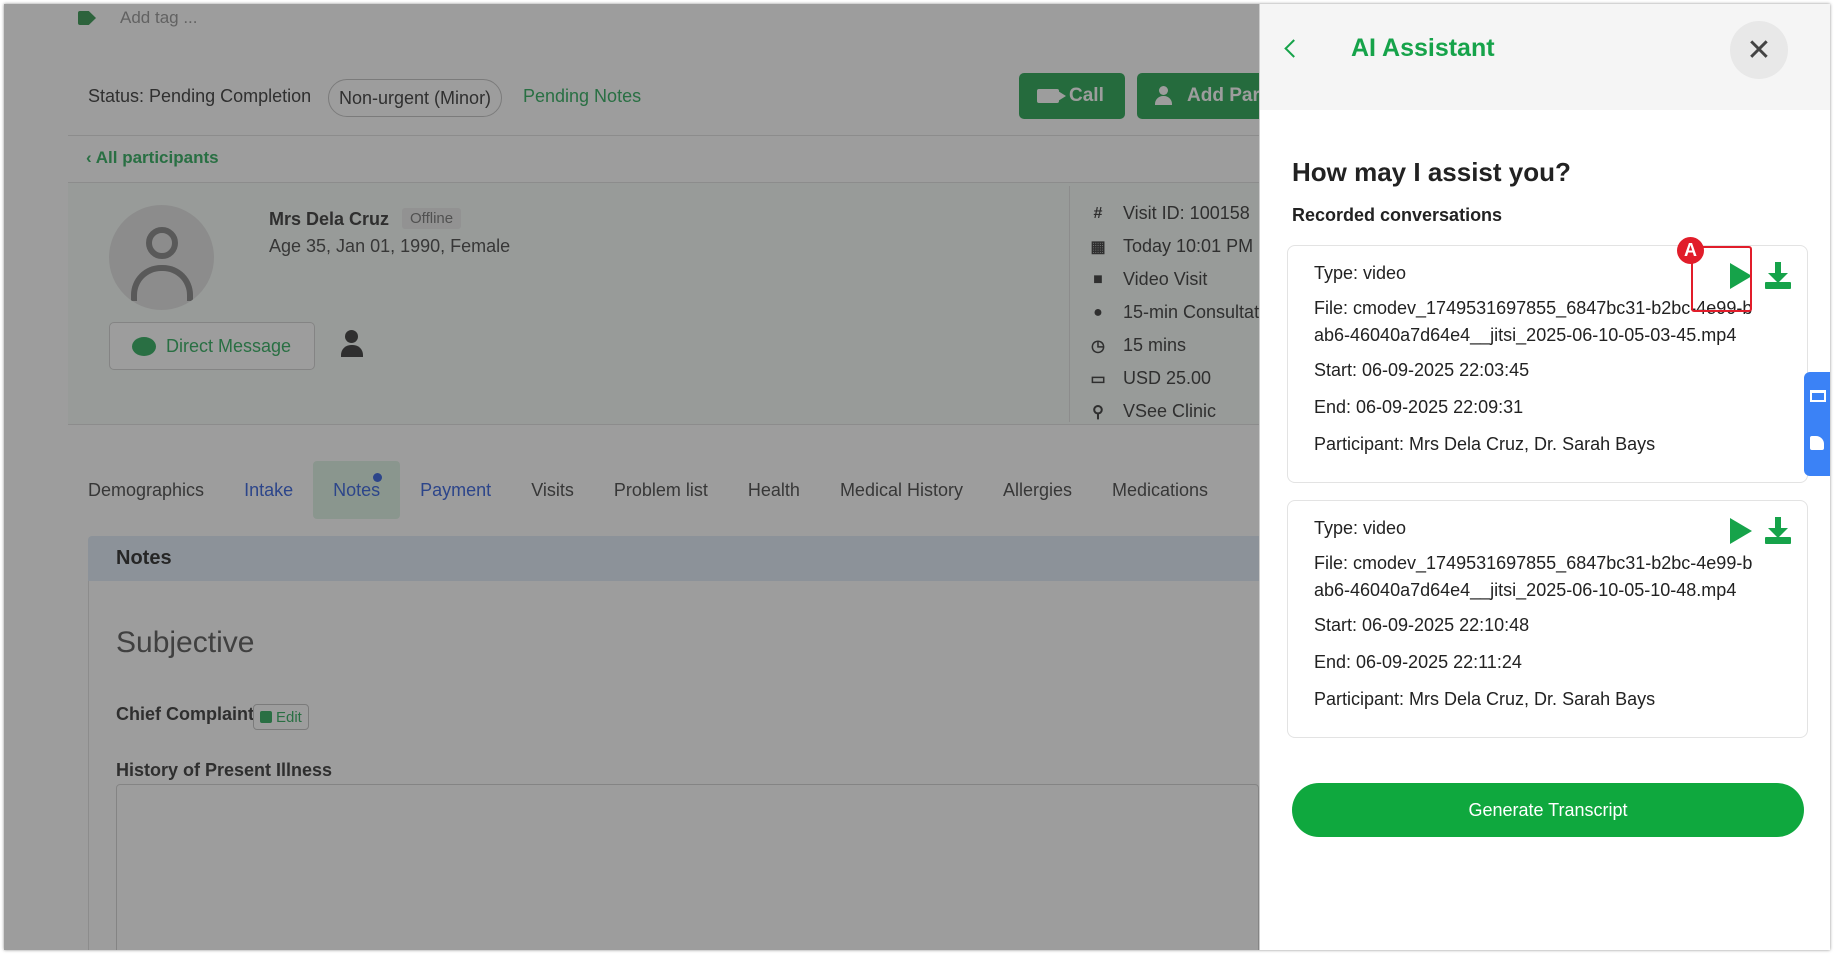 The image size is (1842, 960). What do you see at coordinates (357, 490) in the screenshot?
I see `tab-notes: Notes` at bounding box center [357, 490].